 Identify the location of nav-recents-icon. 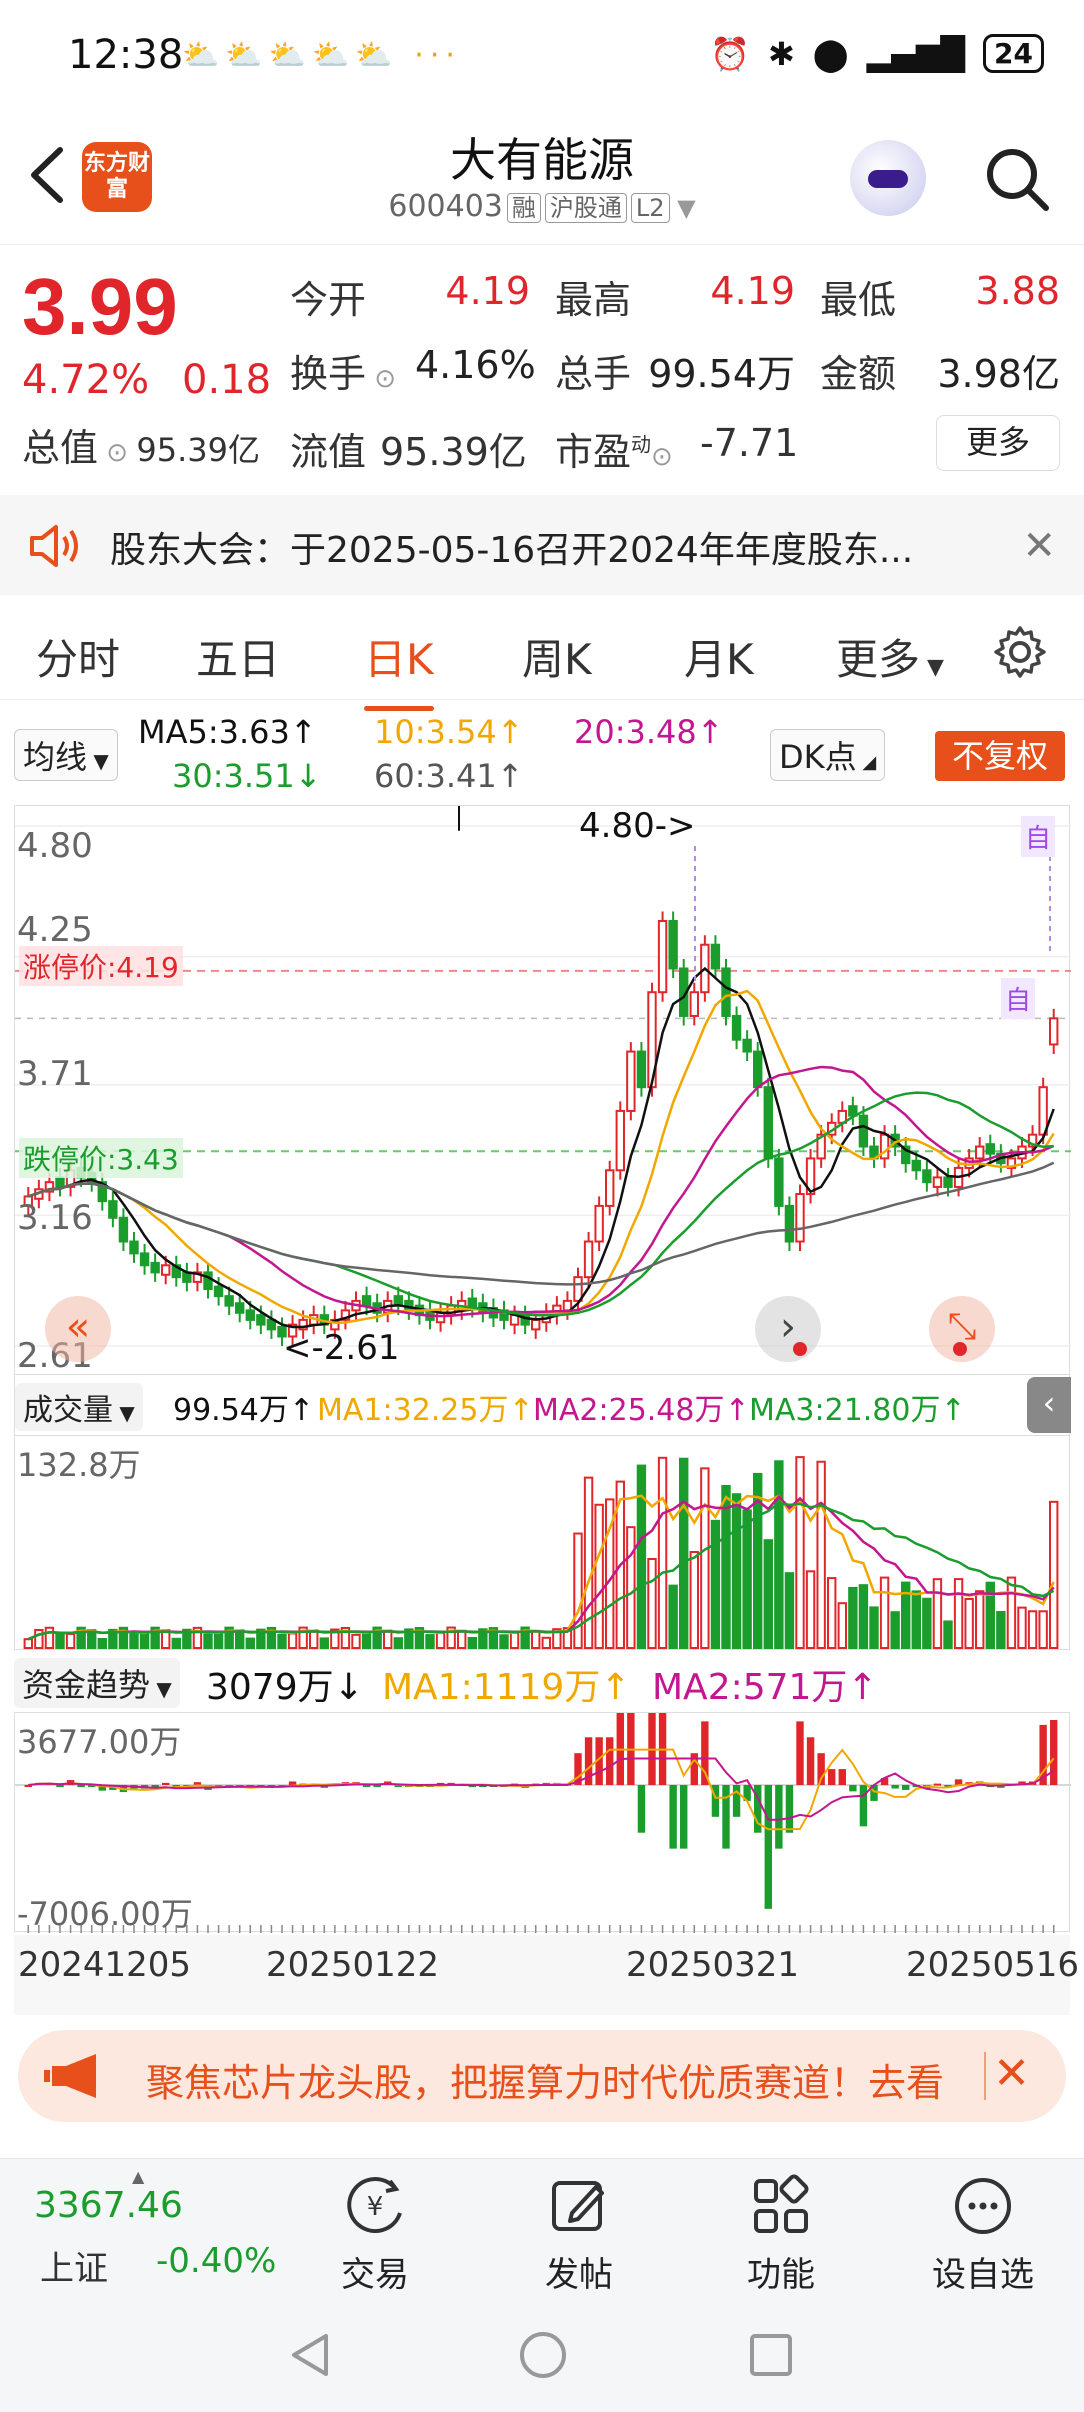
(771, 2355).